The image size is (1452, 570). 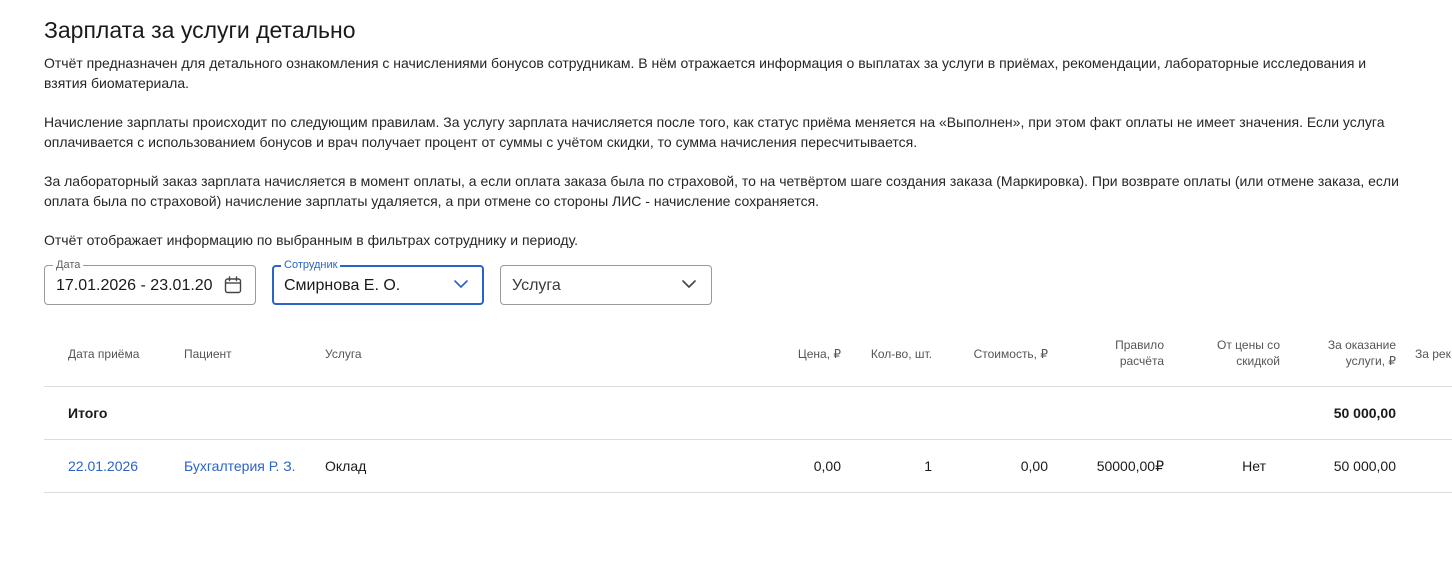 What do you see at coordinates (1361, 345) in the screenshot?
I see `column-header-for-service-line1: За оказание` at bounding box center [1361, 345].